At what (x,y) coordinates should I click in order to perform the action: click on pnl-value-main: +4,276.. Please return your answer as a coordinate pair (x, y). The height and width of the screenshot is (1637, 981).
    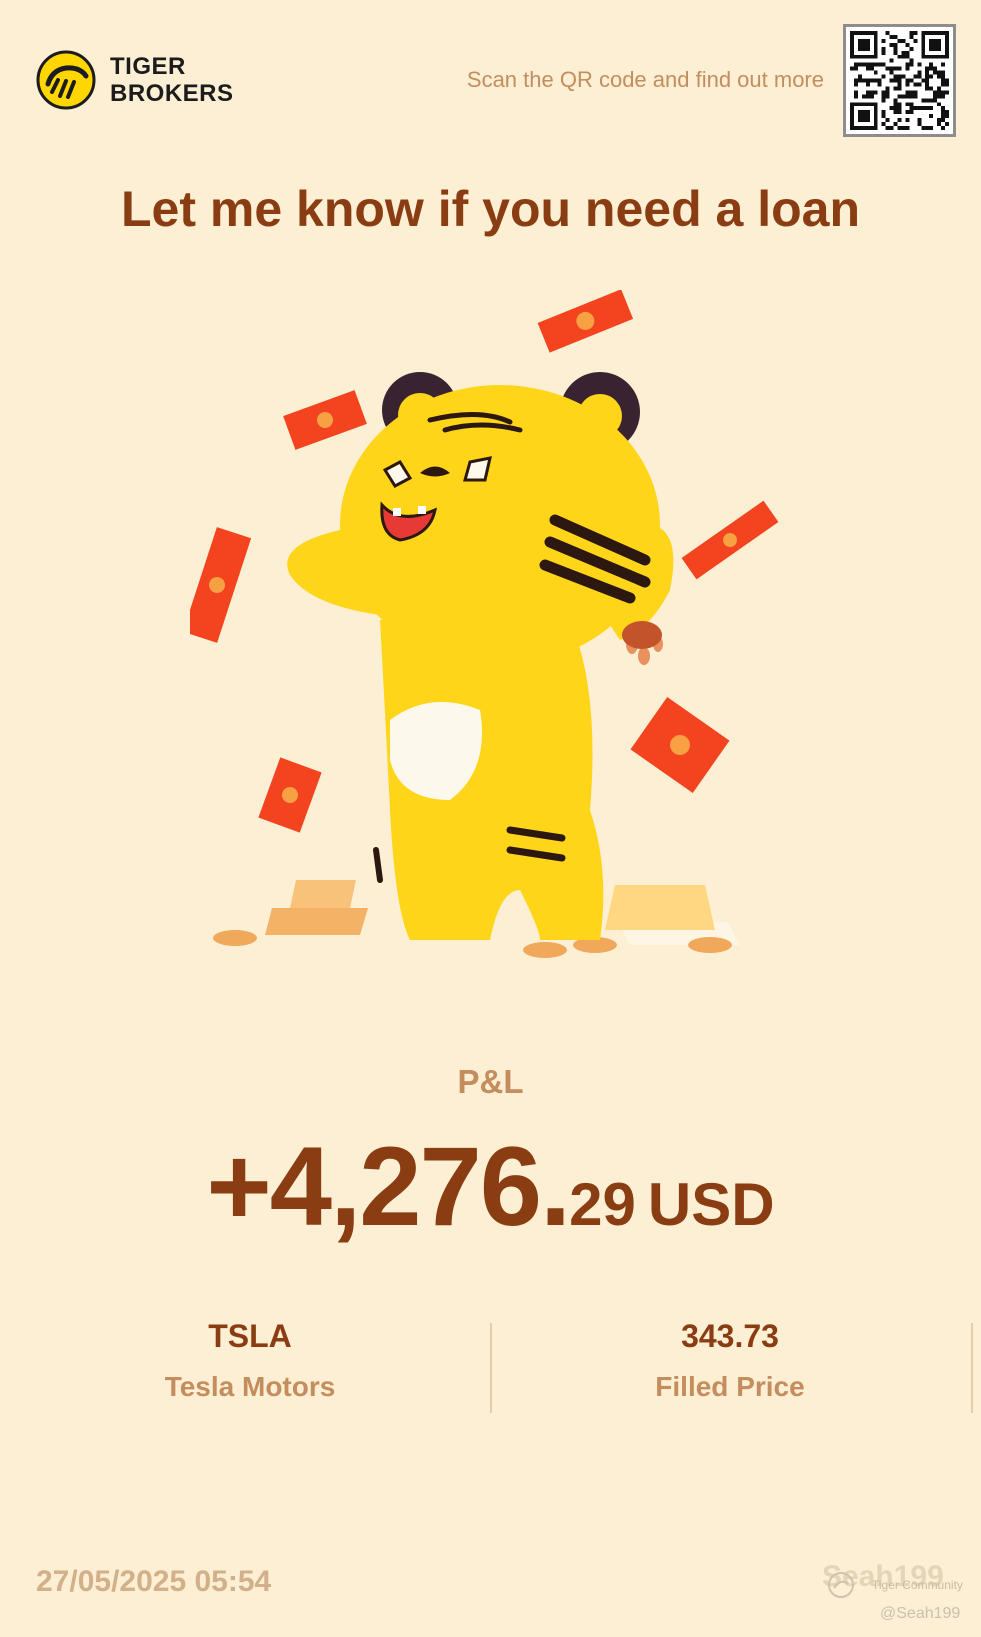
    Looking at the image, I should click on (388, 1186).